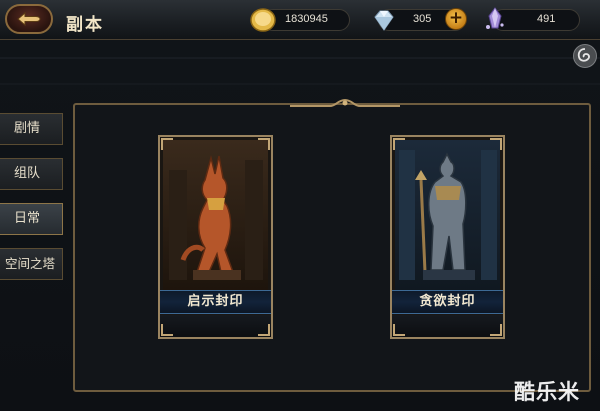 The width and height of the screenshot is (600, 411). I want to click on dungeon-card-greed: 贪欲封印, so click(447, 237).